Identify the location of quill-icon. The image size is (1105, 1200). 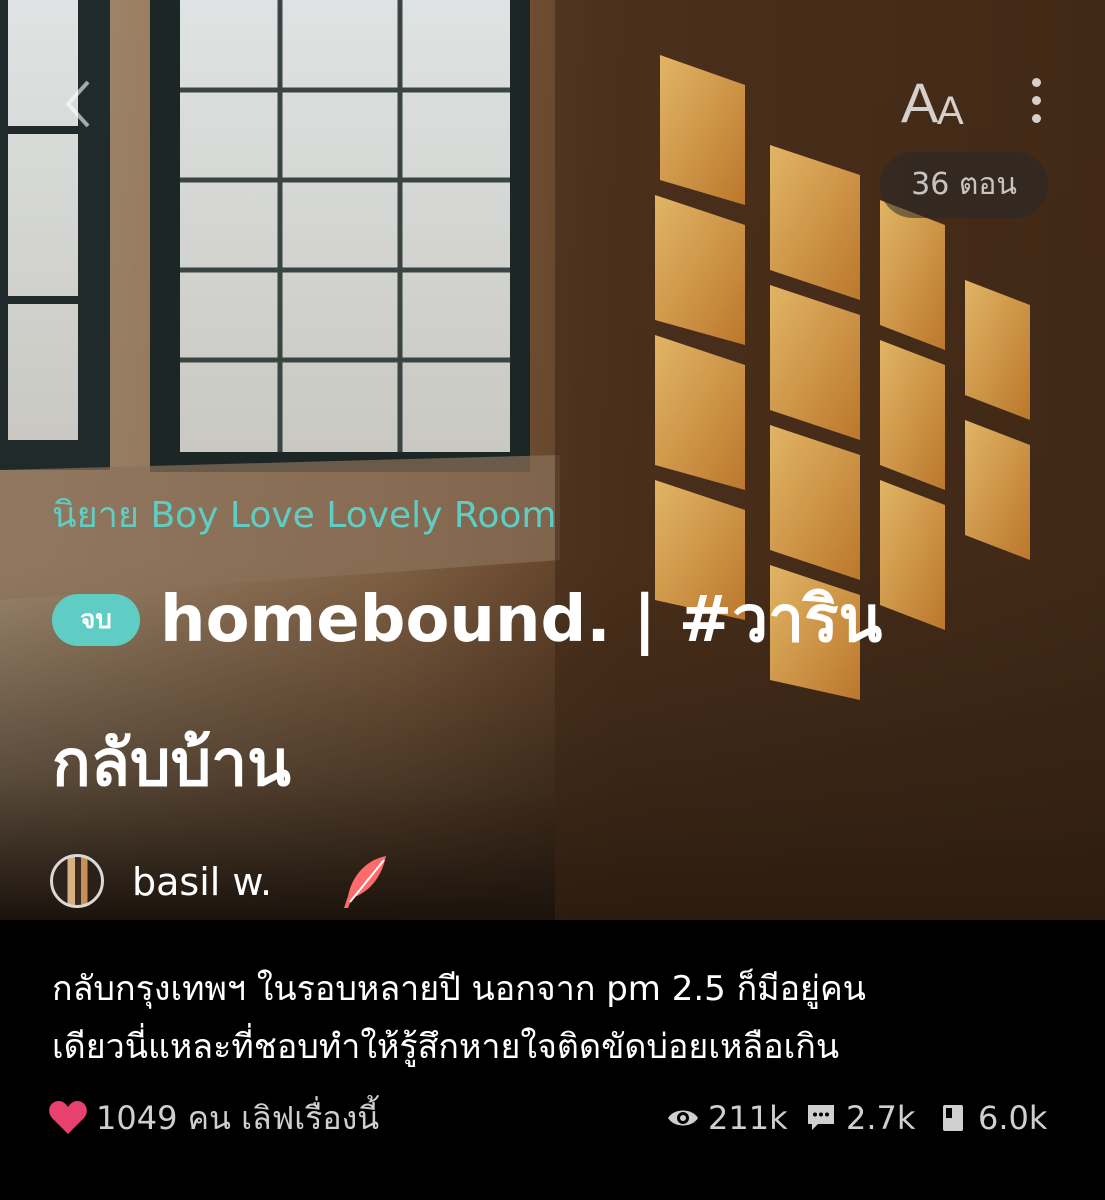
(365, 882).